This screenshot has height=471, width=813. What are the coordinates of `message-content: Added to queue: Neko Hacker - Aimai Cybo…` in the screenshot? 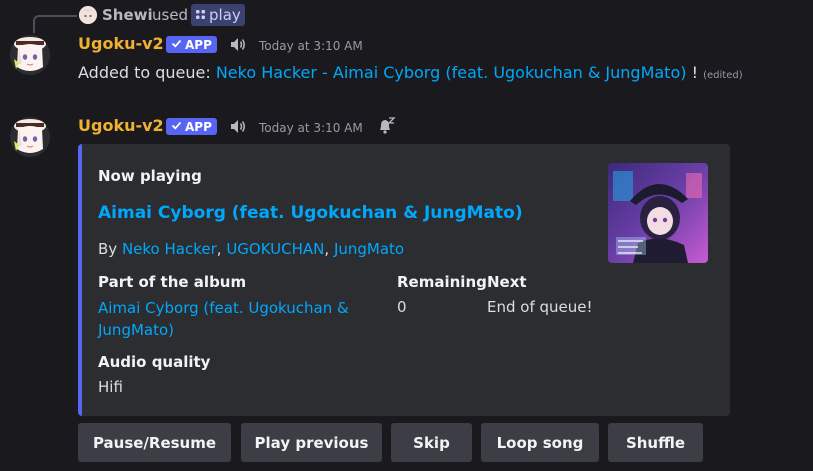 It's located at (410, 72).